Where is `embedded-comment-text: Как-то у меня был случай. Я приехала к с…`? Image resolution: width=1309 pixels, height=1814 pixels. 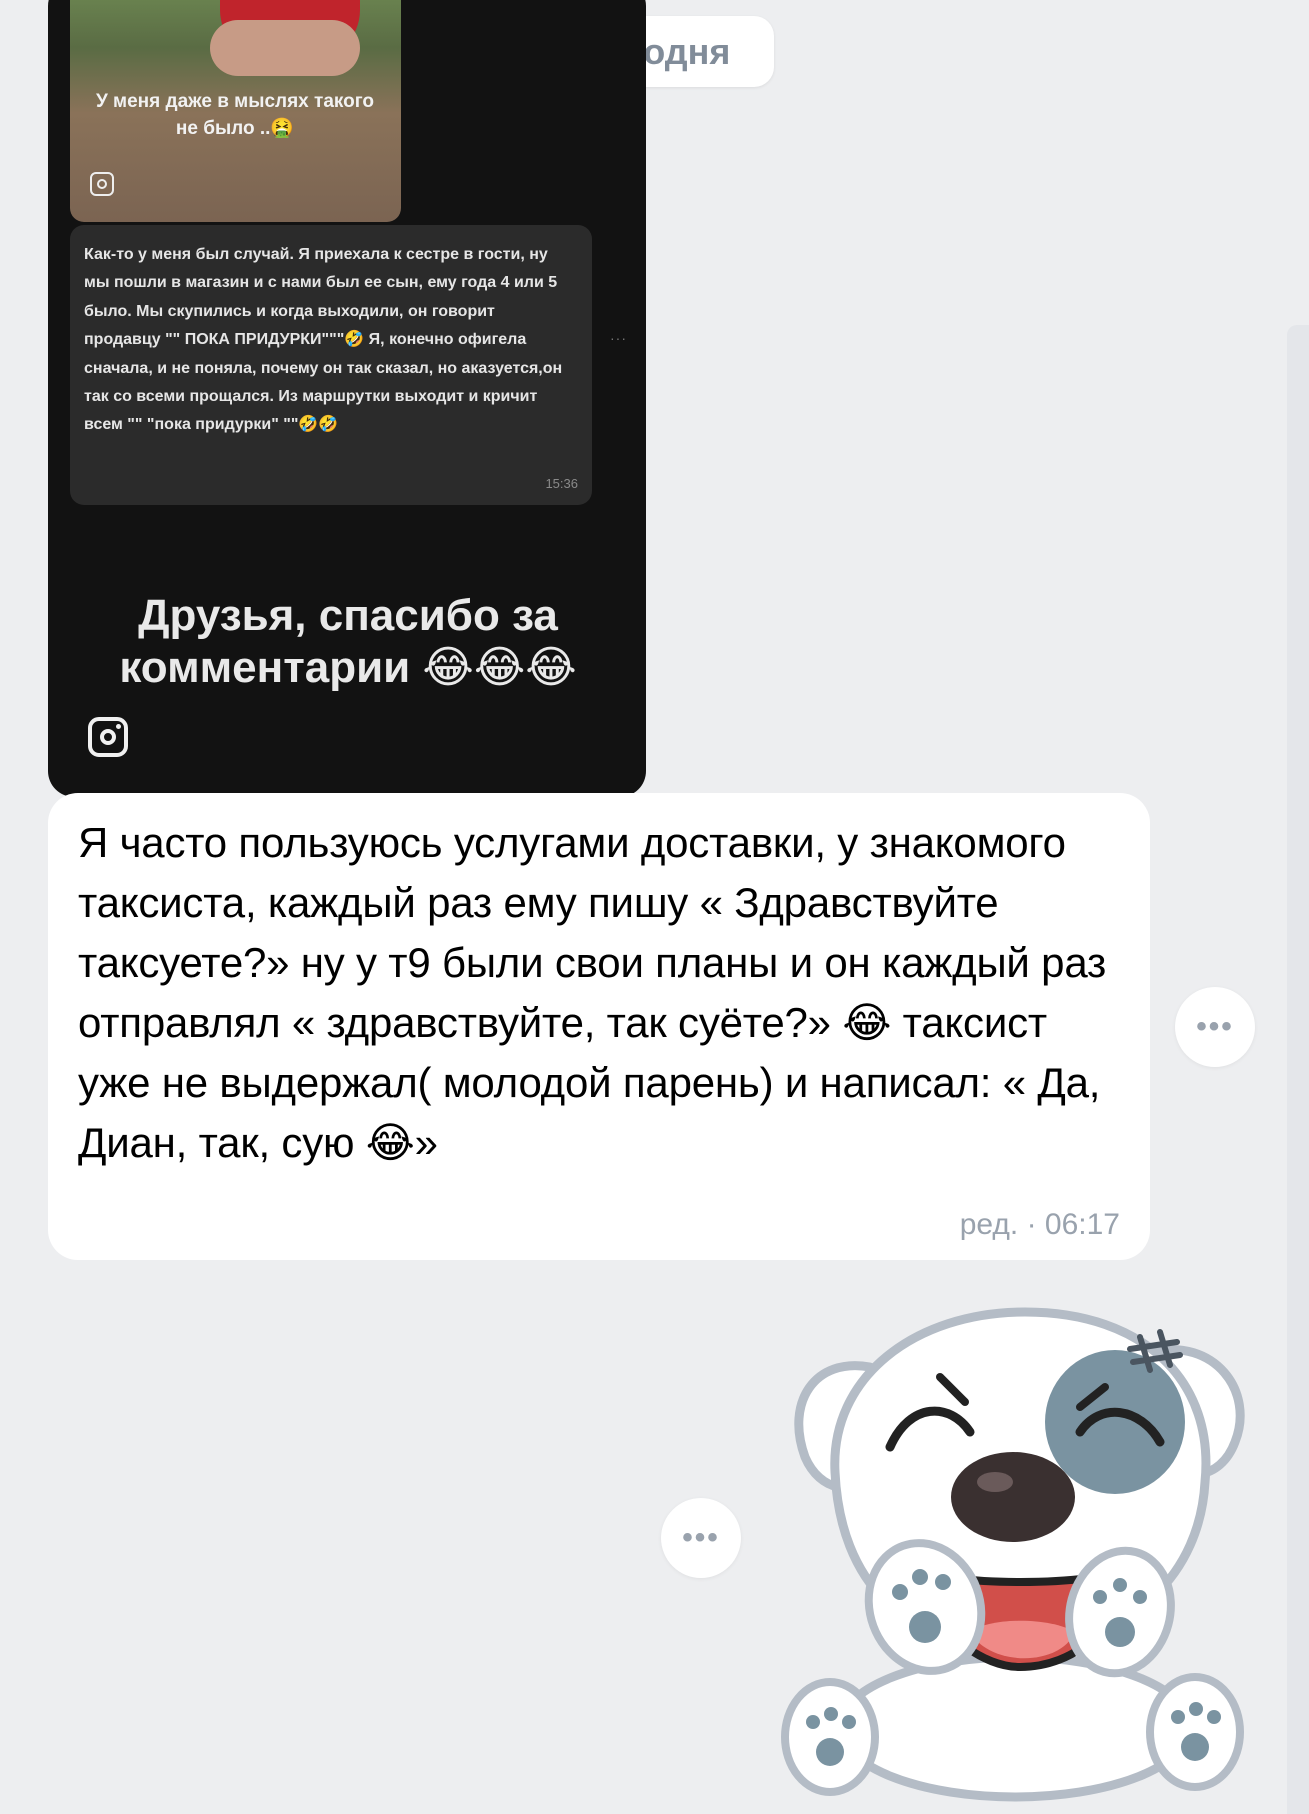
embedded-comment-text: Как-то у меня был случай. Я приехала к с… is located at coordinates (323, 340).